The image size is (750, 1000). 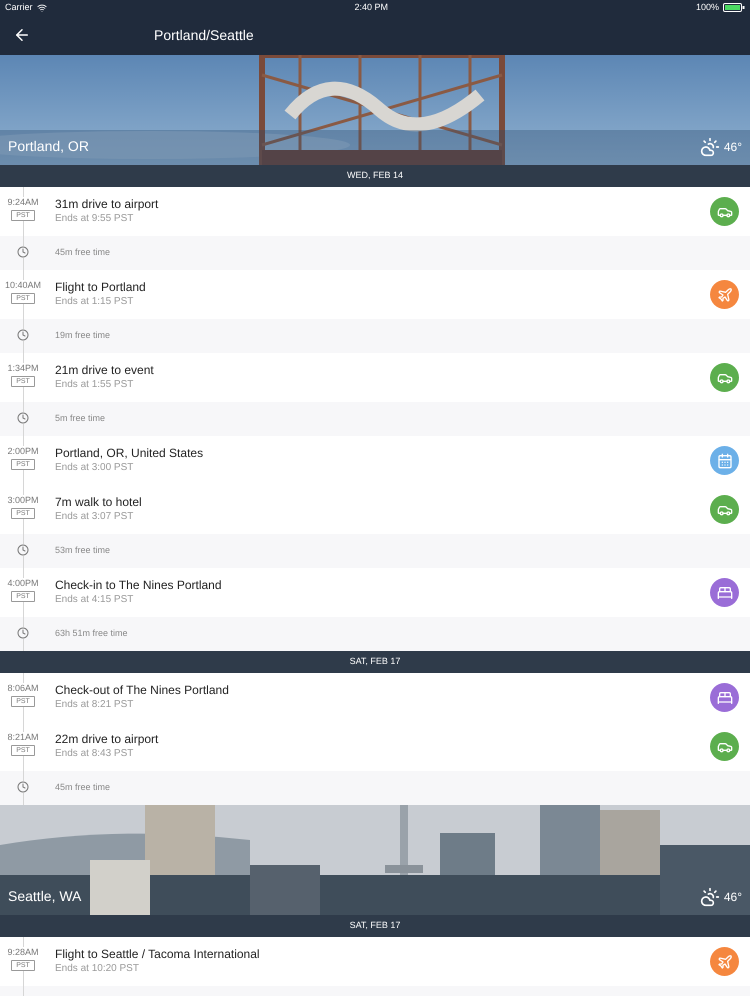 I want to click on wifi-icon, so click(x=41, y=7).